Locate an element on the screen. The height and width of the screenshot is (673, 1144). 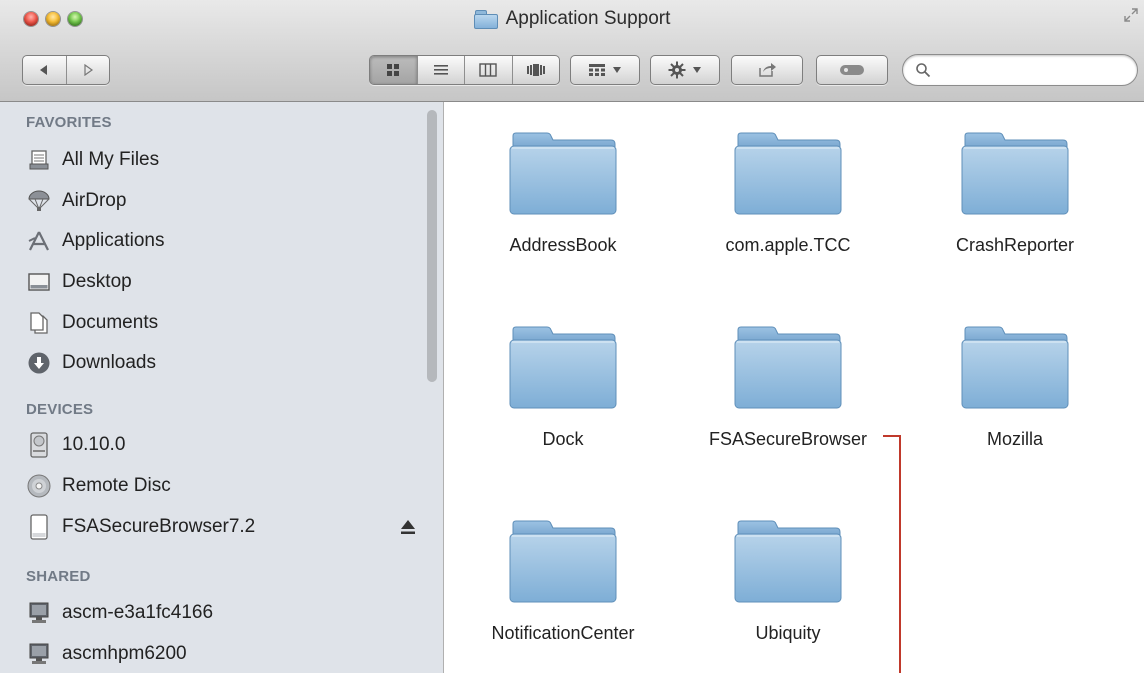
disc-icon is located at coordinates (39, 486).